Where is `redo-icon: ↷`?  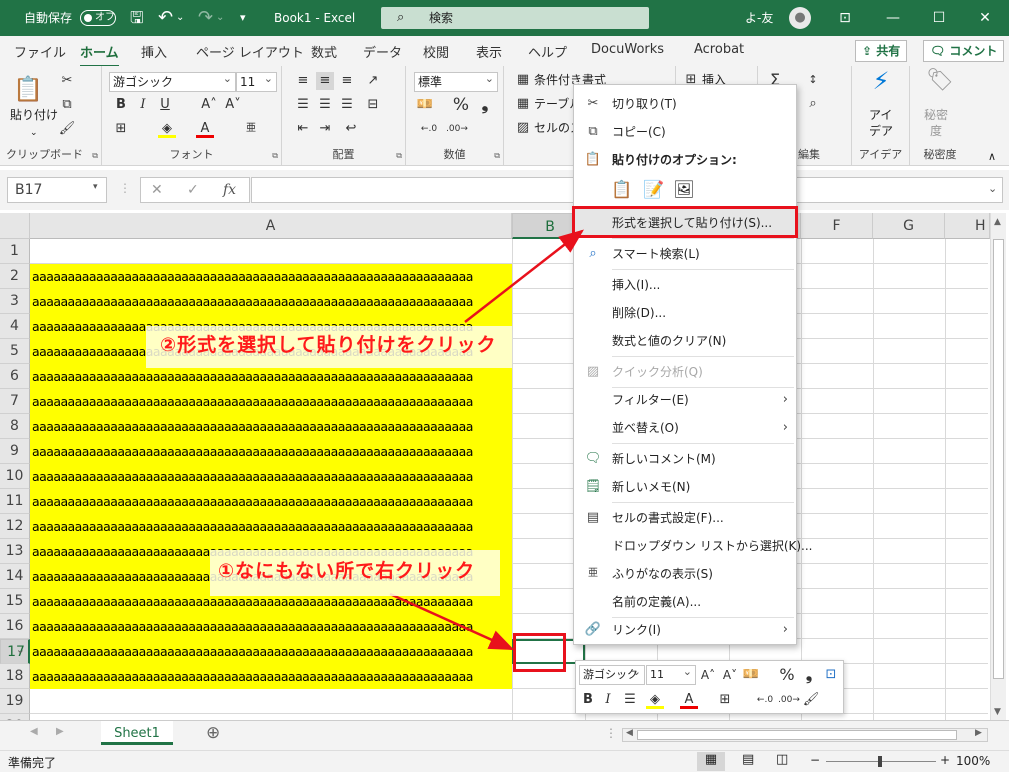 redo-icon: ↷ is located at coordinates (205, 18).